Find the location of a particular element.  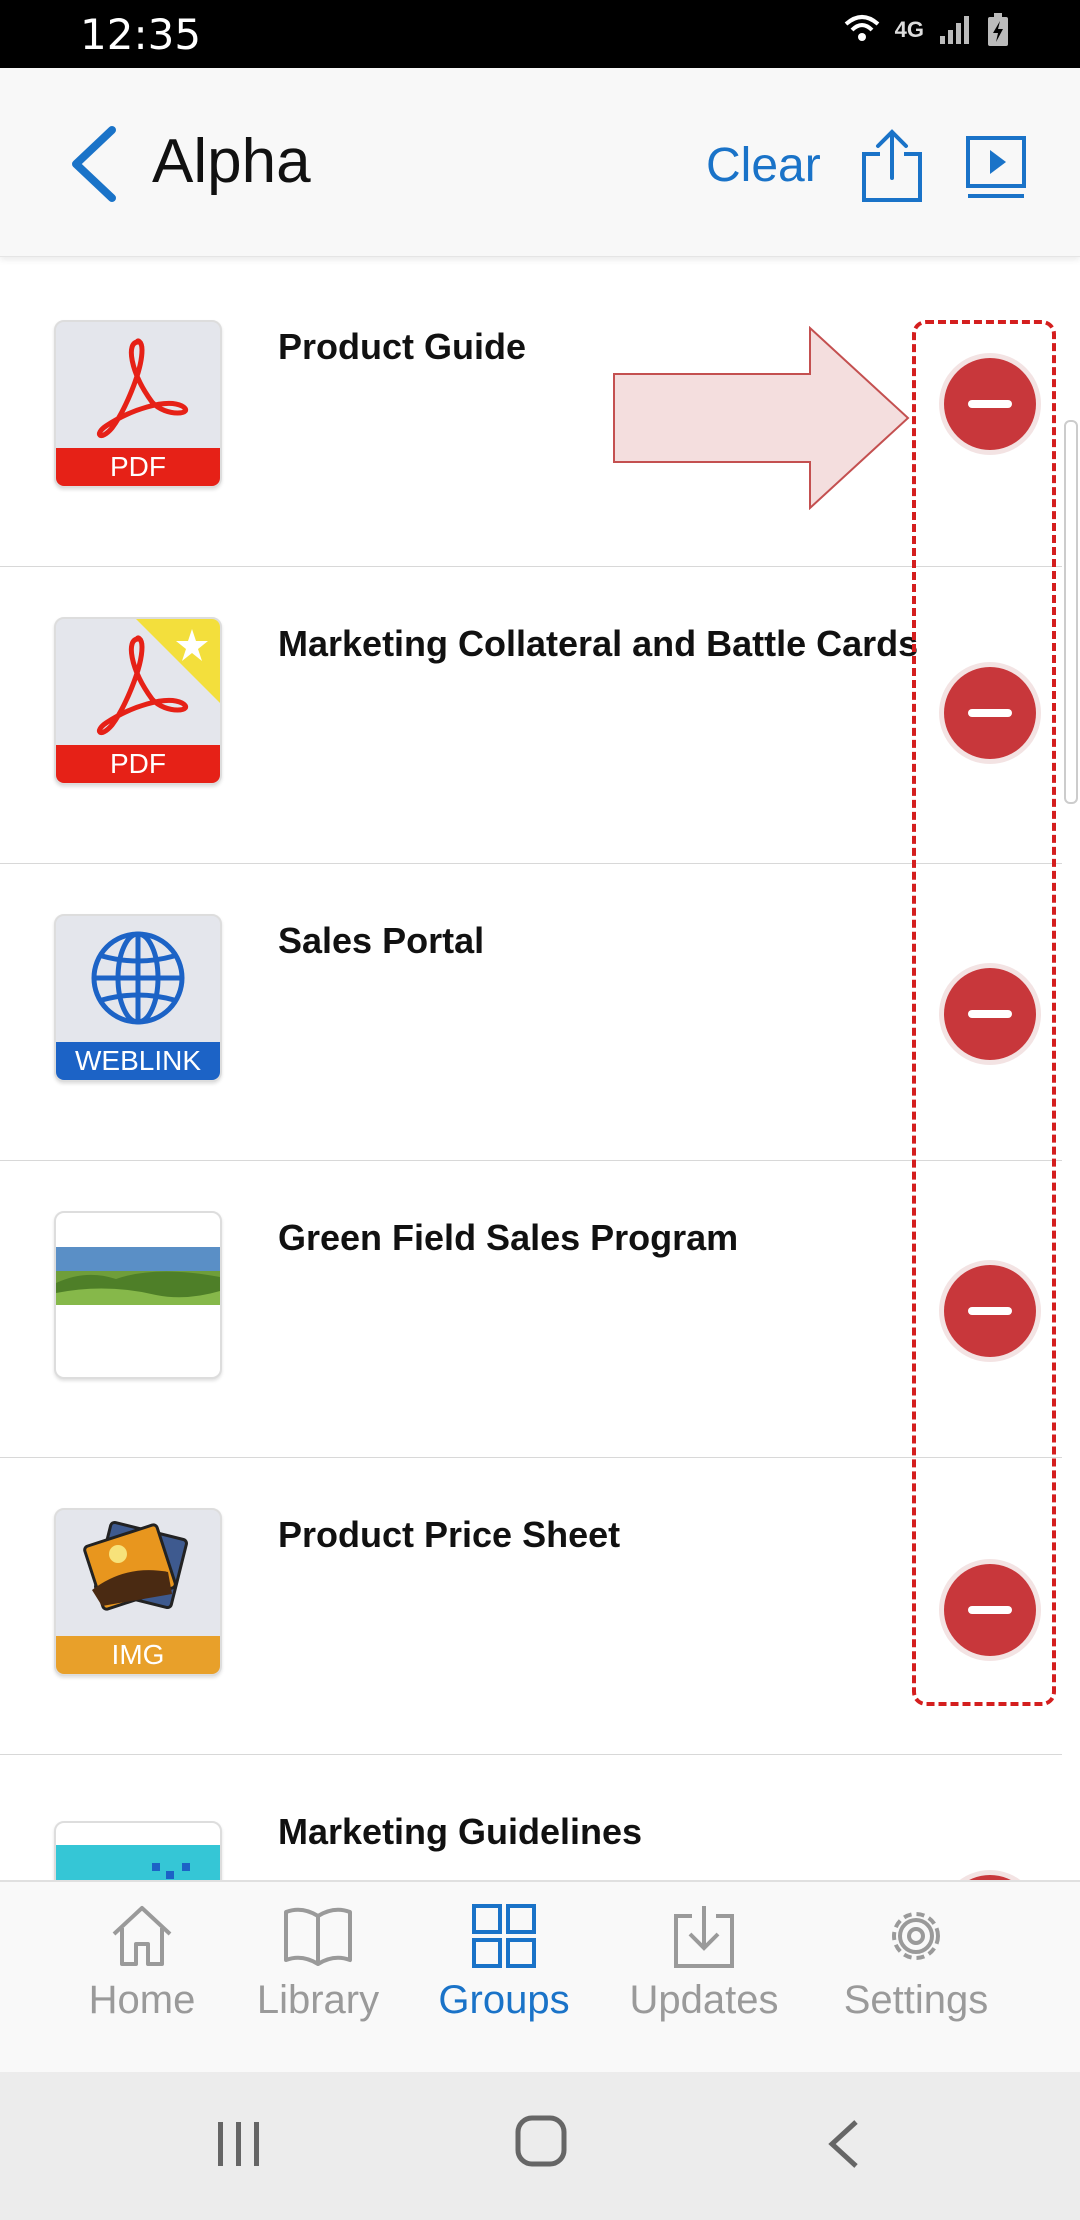

app-header: Alpha Clear is located at coordinates (540, 162).